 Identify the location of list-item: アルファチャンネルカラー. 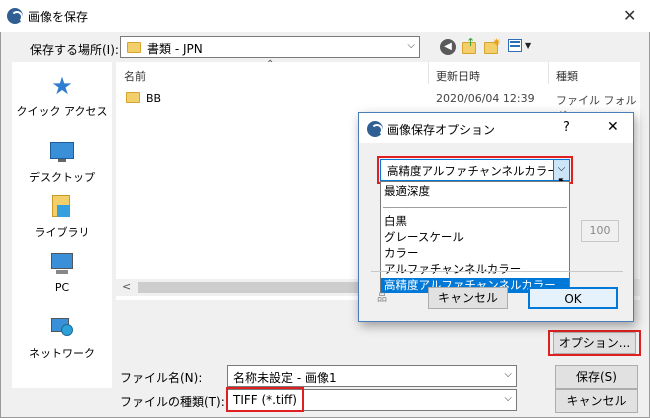
(475, 269).